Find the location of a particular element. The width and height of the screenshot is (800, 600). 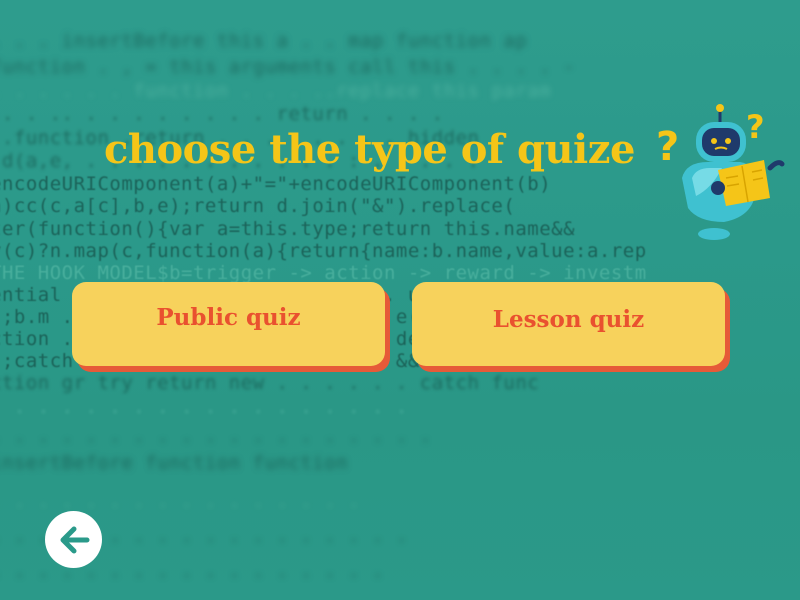

public-quiz-button: Public quiz is located at coordinates (228, 324).